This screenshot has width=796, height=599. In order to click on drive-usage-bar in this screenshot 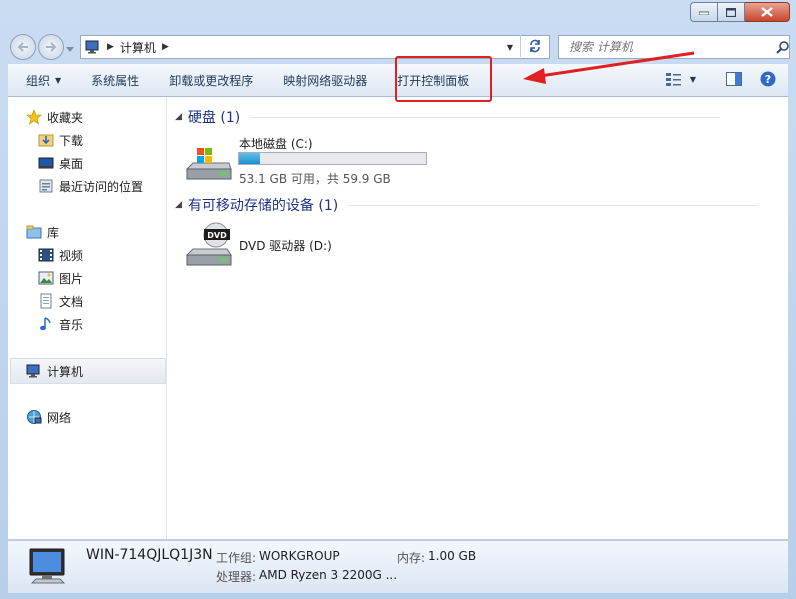, I will do `click(332, 158)`.